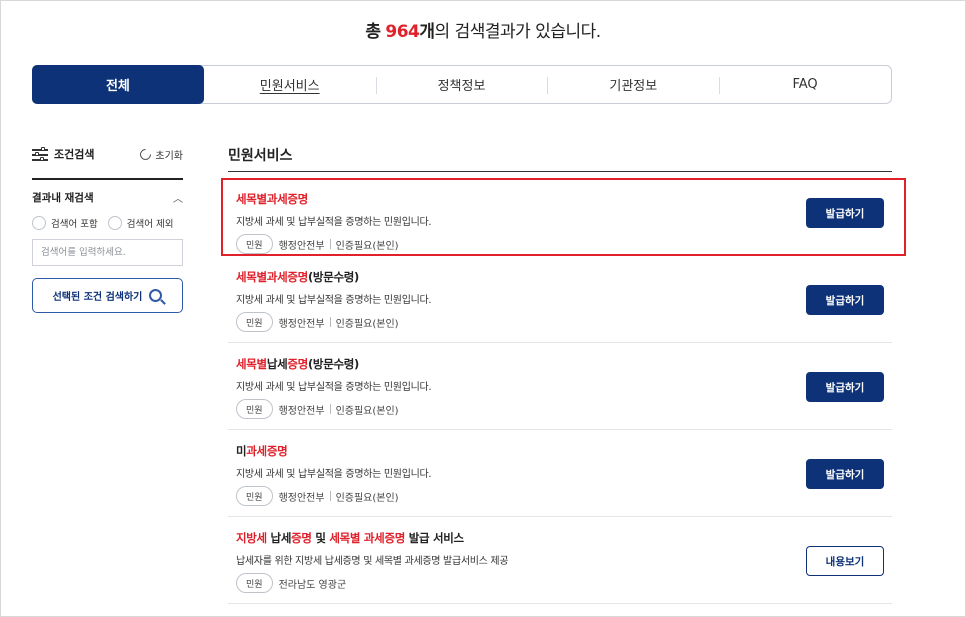  I want to click on radio-exclude-label: 검색어 제외, so click(150, 224).